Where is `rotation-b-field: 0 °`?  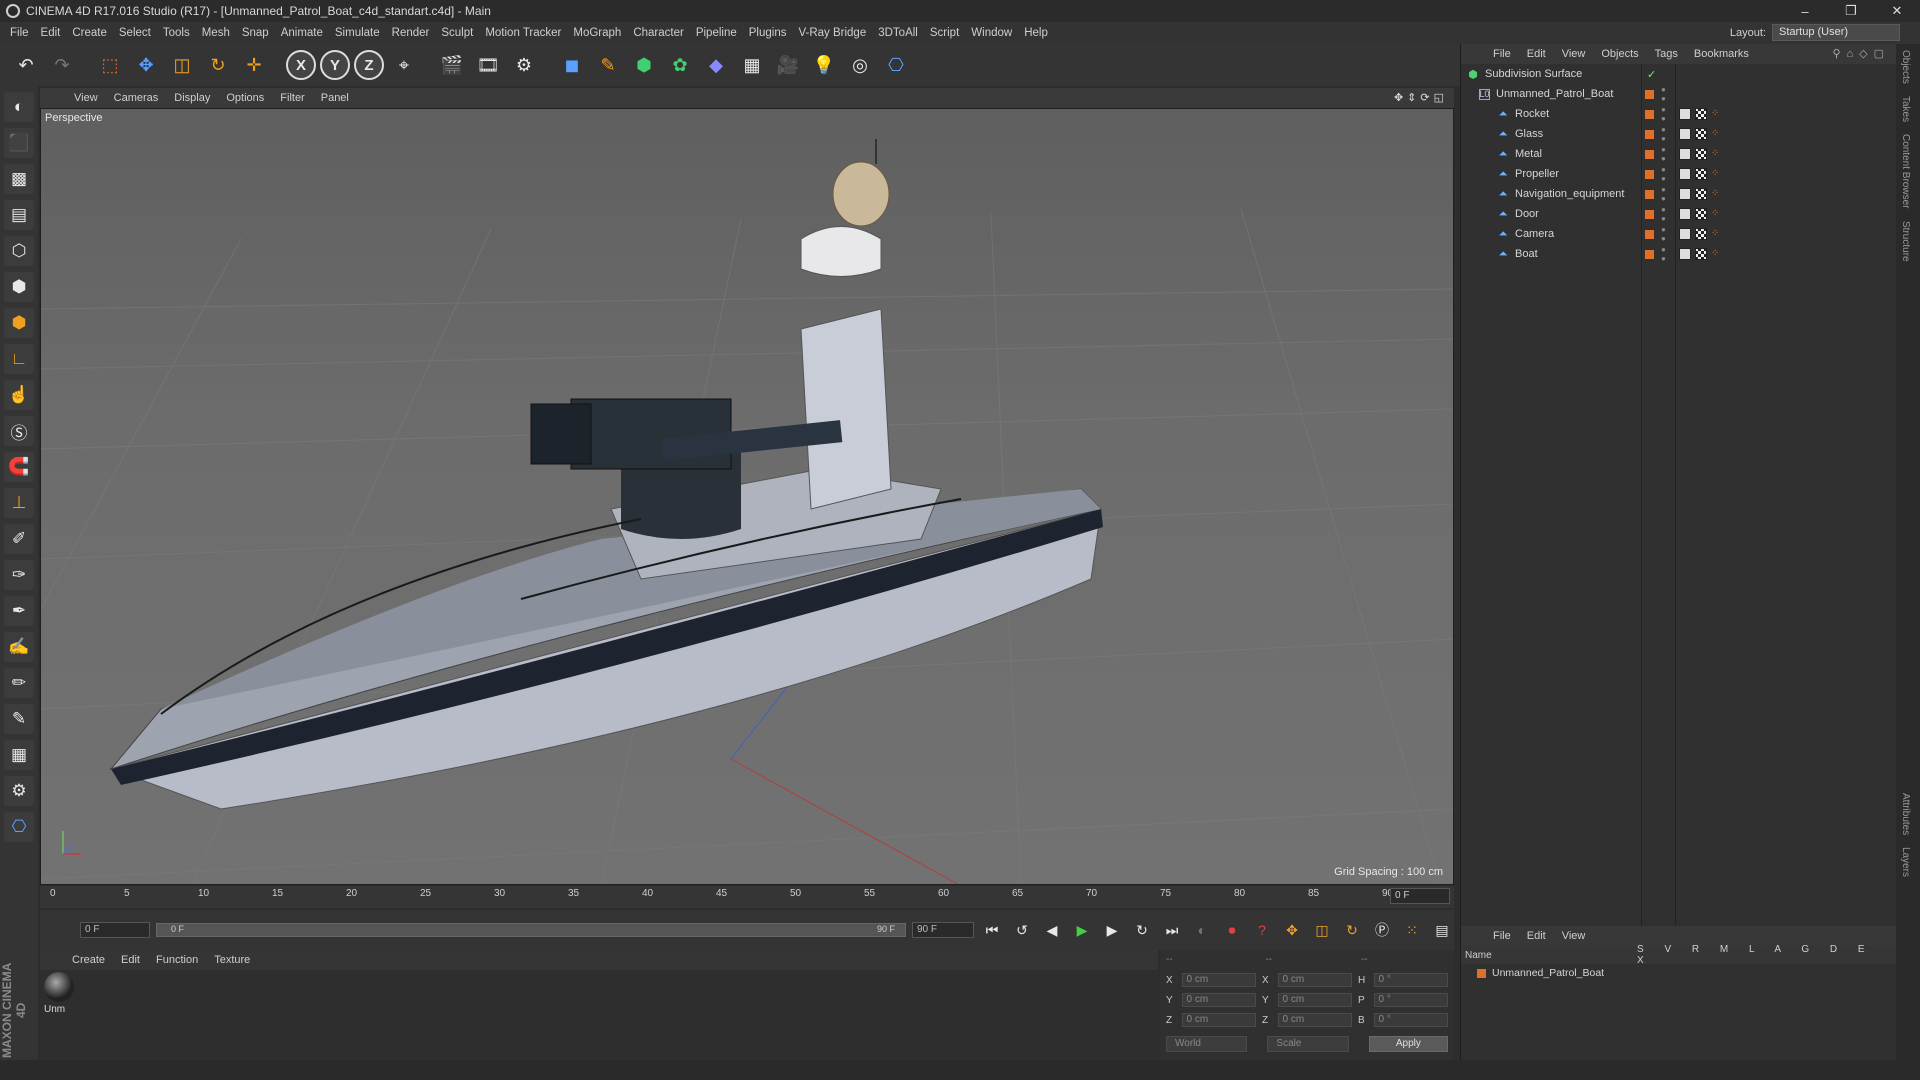
rotation-b-field: 0 ° is located at coordinates (1410, 1020).